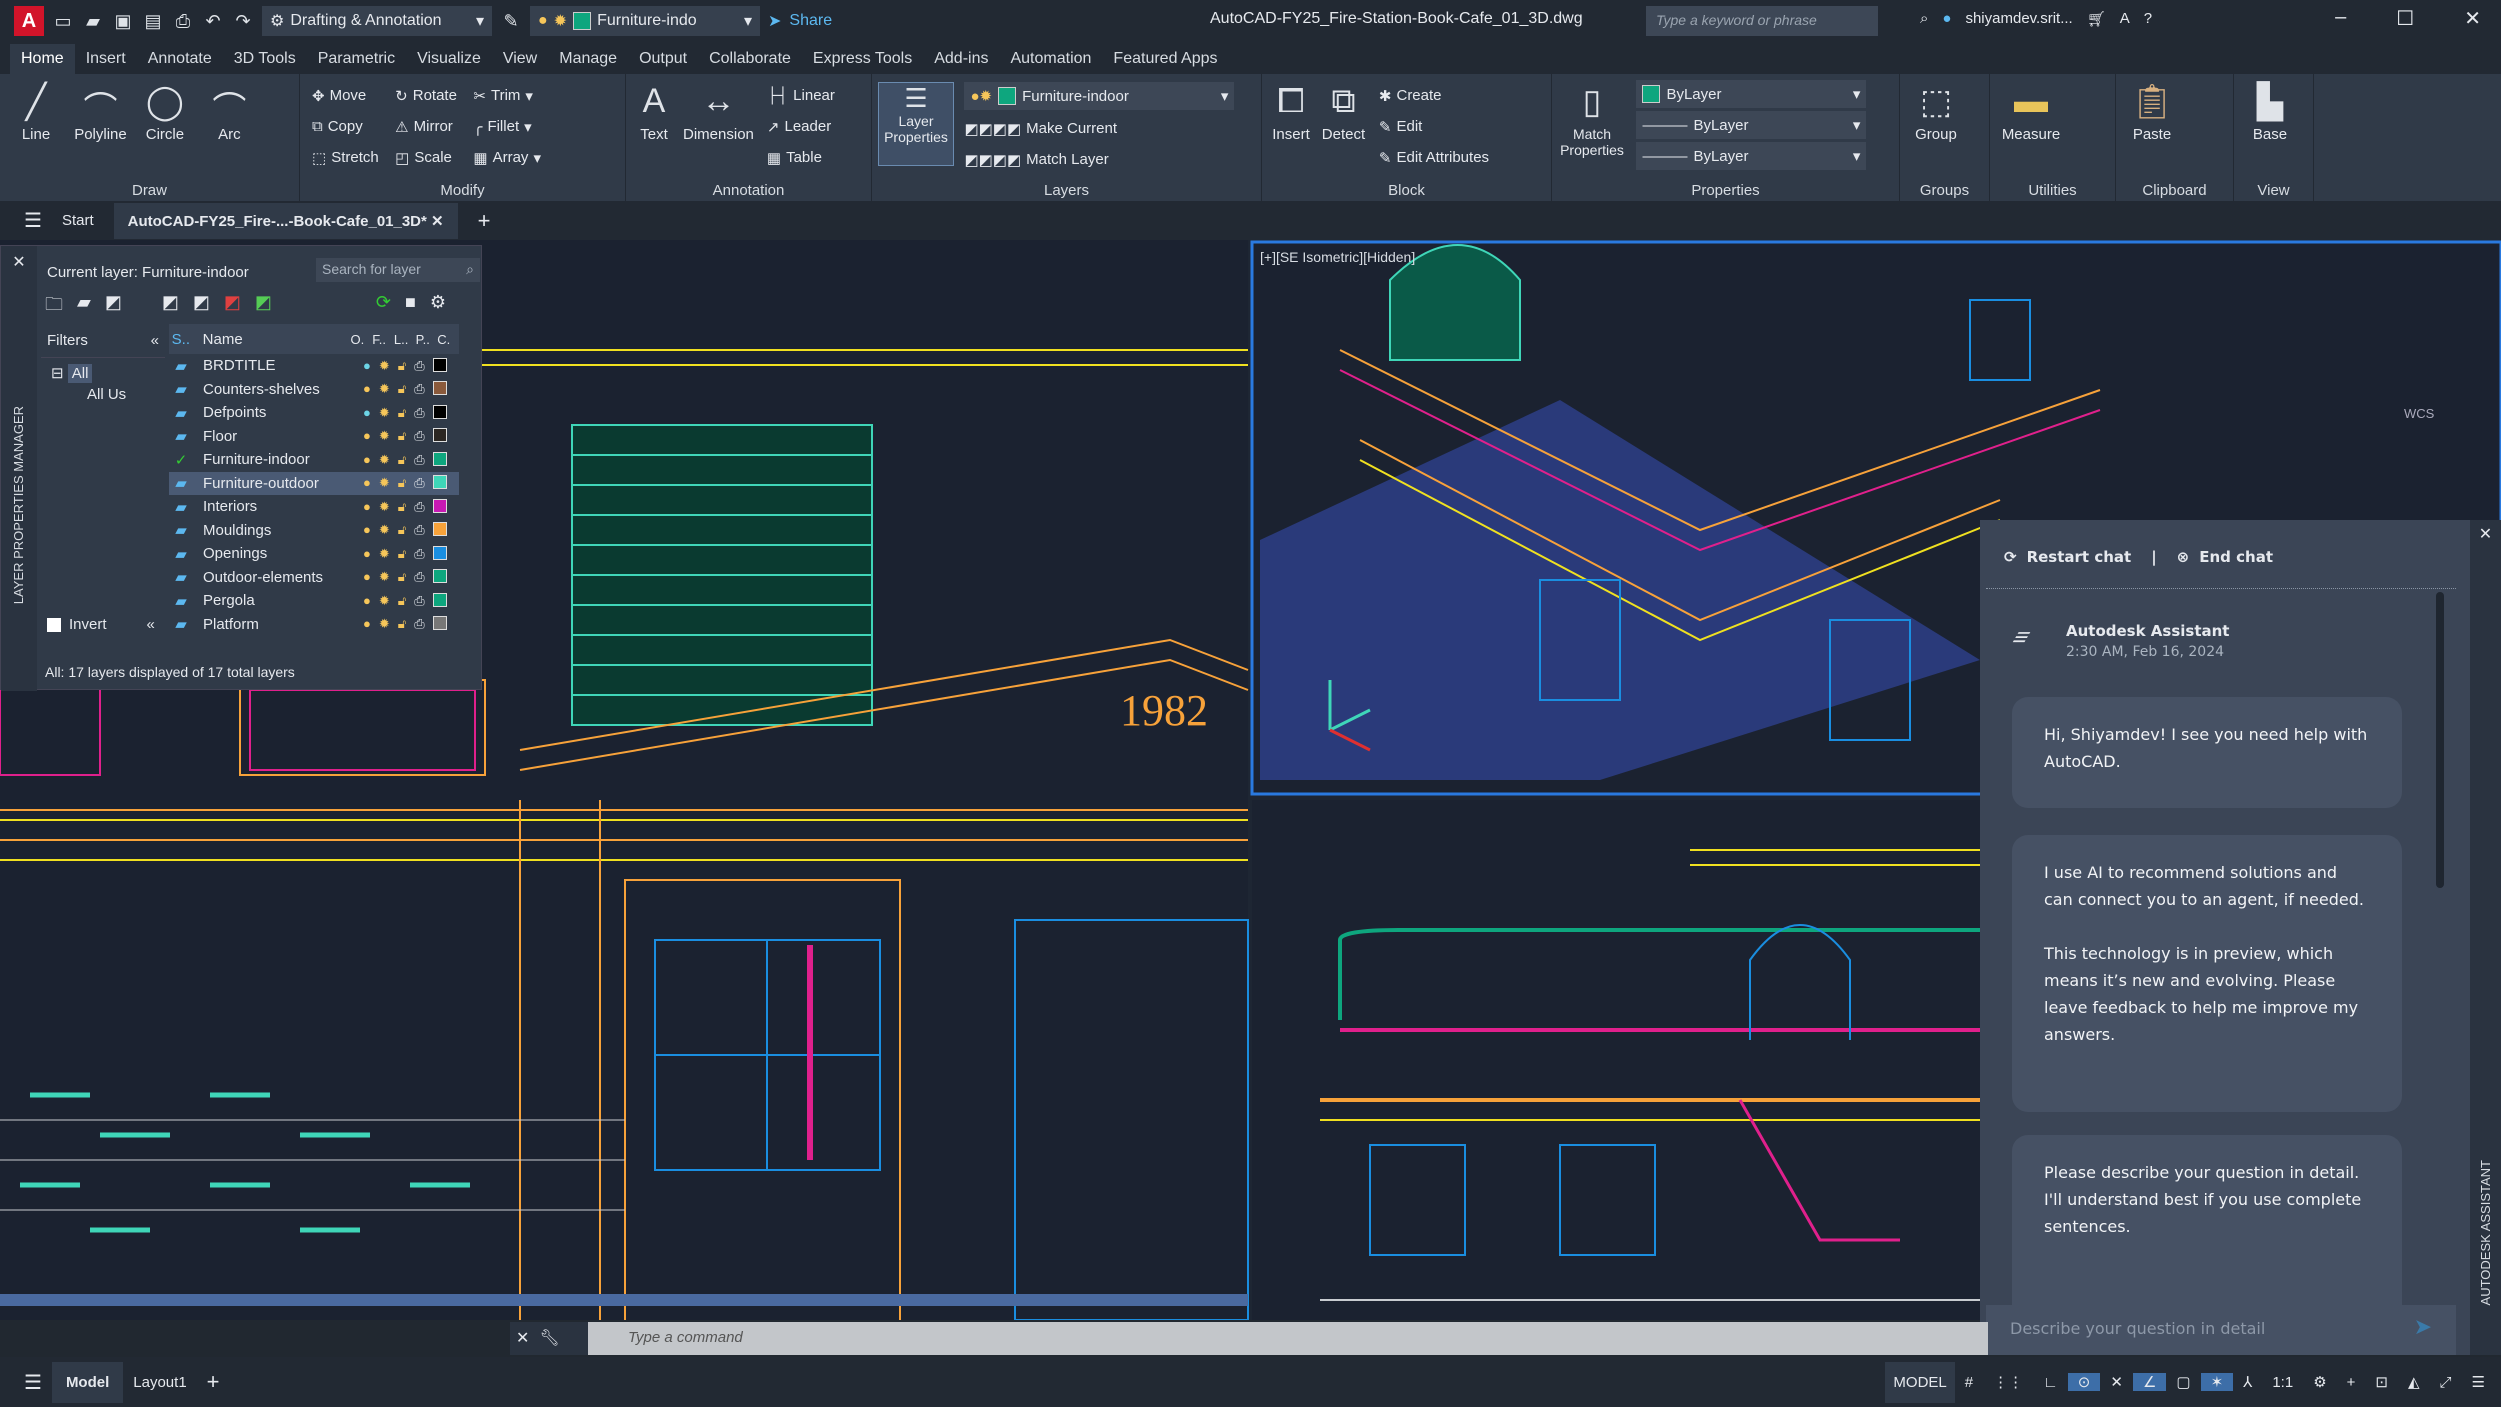 Image resolution: width=2501 pixels, height=1407 pixels. I want to click on share-button: Share, so click(810, 21).